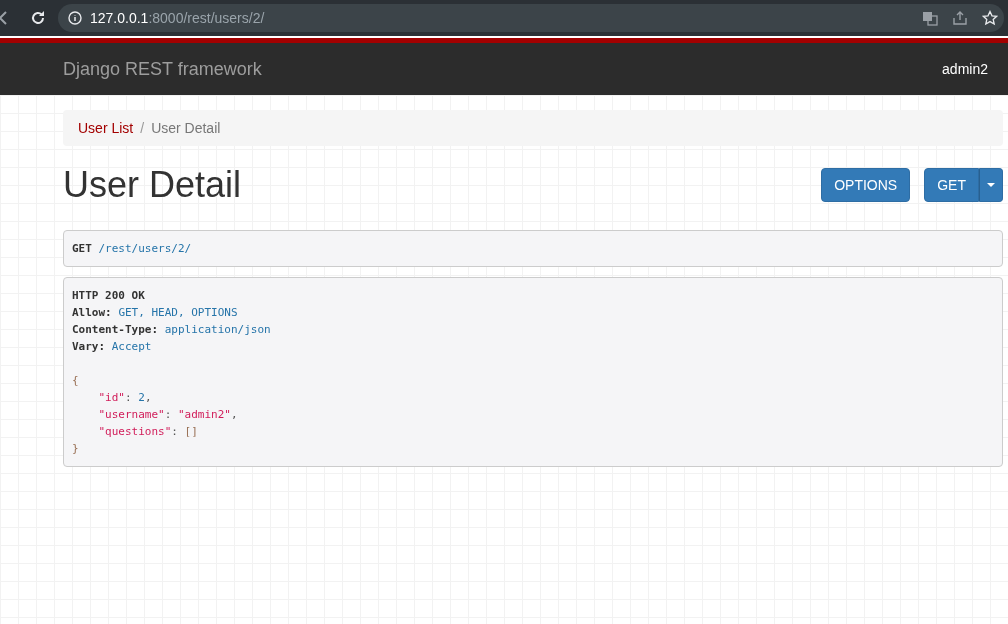 This screenshot has height=624, width=1008. Describe the element at coordinates (132, 249) in the screenshot. I see `request-line: GET /rest/users/2/` at that location.